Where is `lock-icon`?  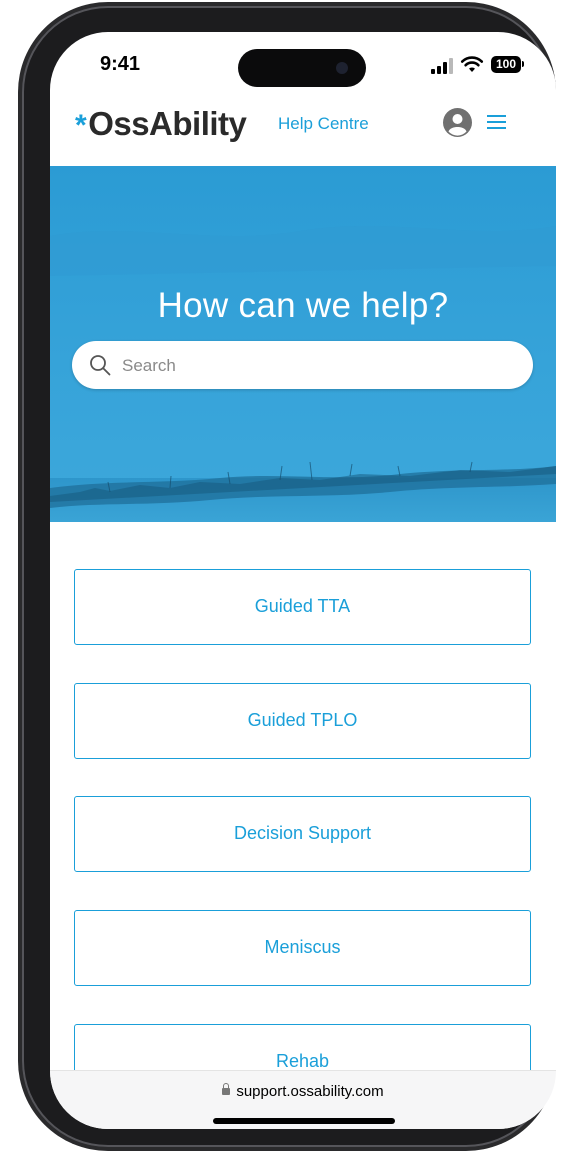
lock-icon is located at coordinates (226, 1089).